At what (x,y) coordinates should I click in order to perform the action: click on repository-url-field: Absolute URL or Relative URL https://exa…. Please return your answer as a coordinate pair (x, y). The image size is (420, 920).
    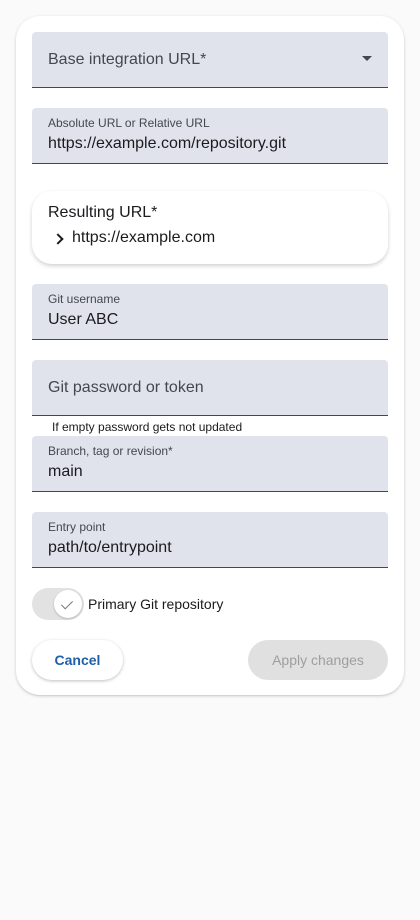
    Looking at the image, I should click on (210, 136).